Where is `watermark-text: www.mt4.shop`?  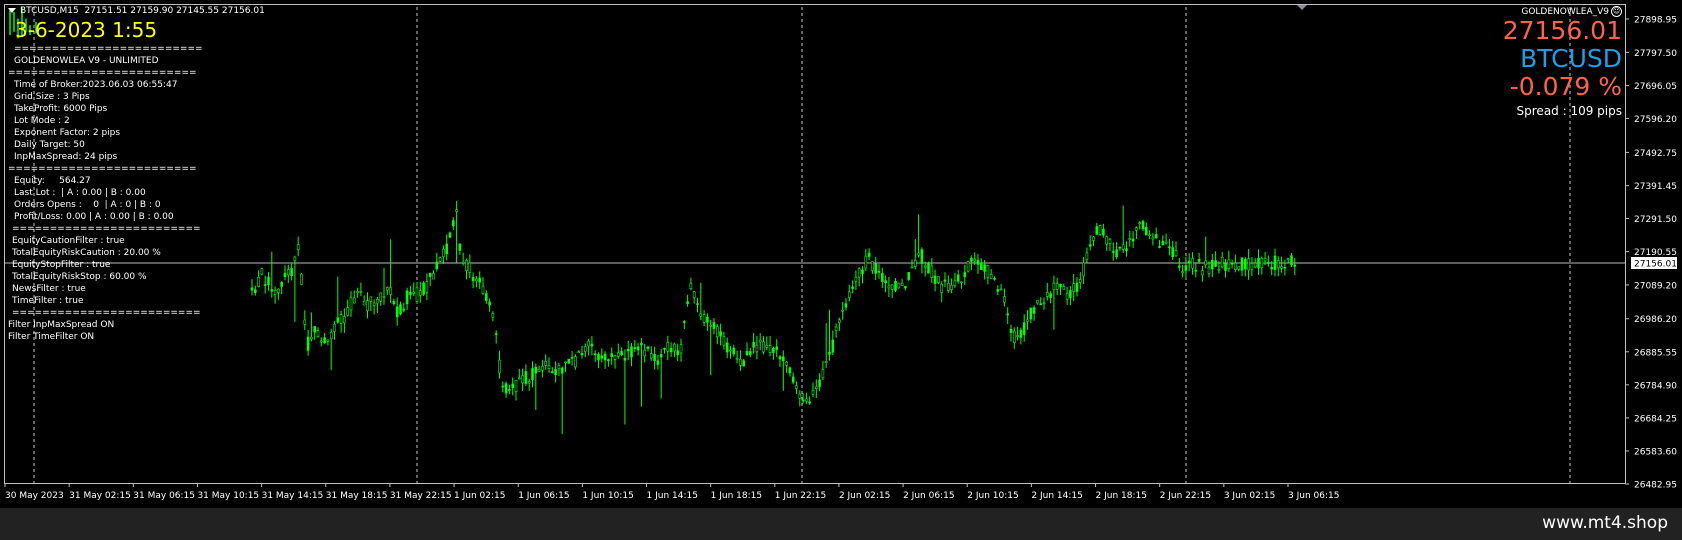 watermark-text: www.mt4.shop is located at coordinates (1605, 523).